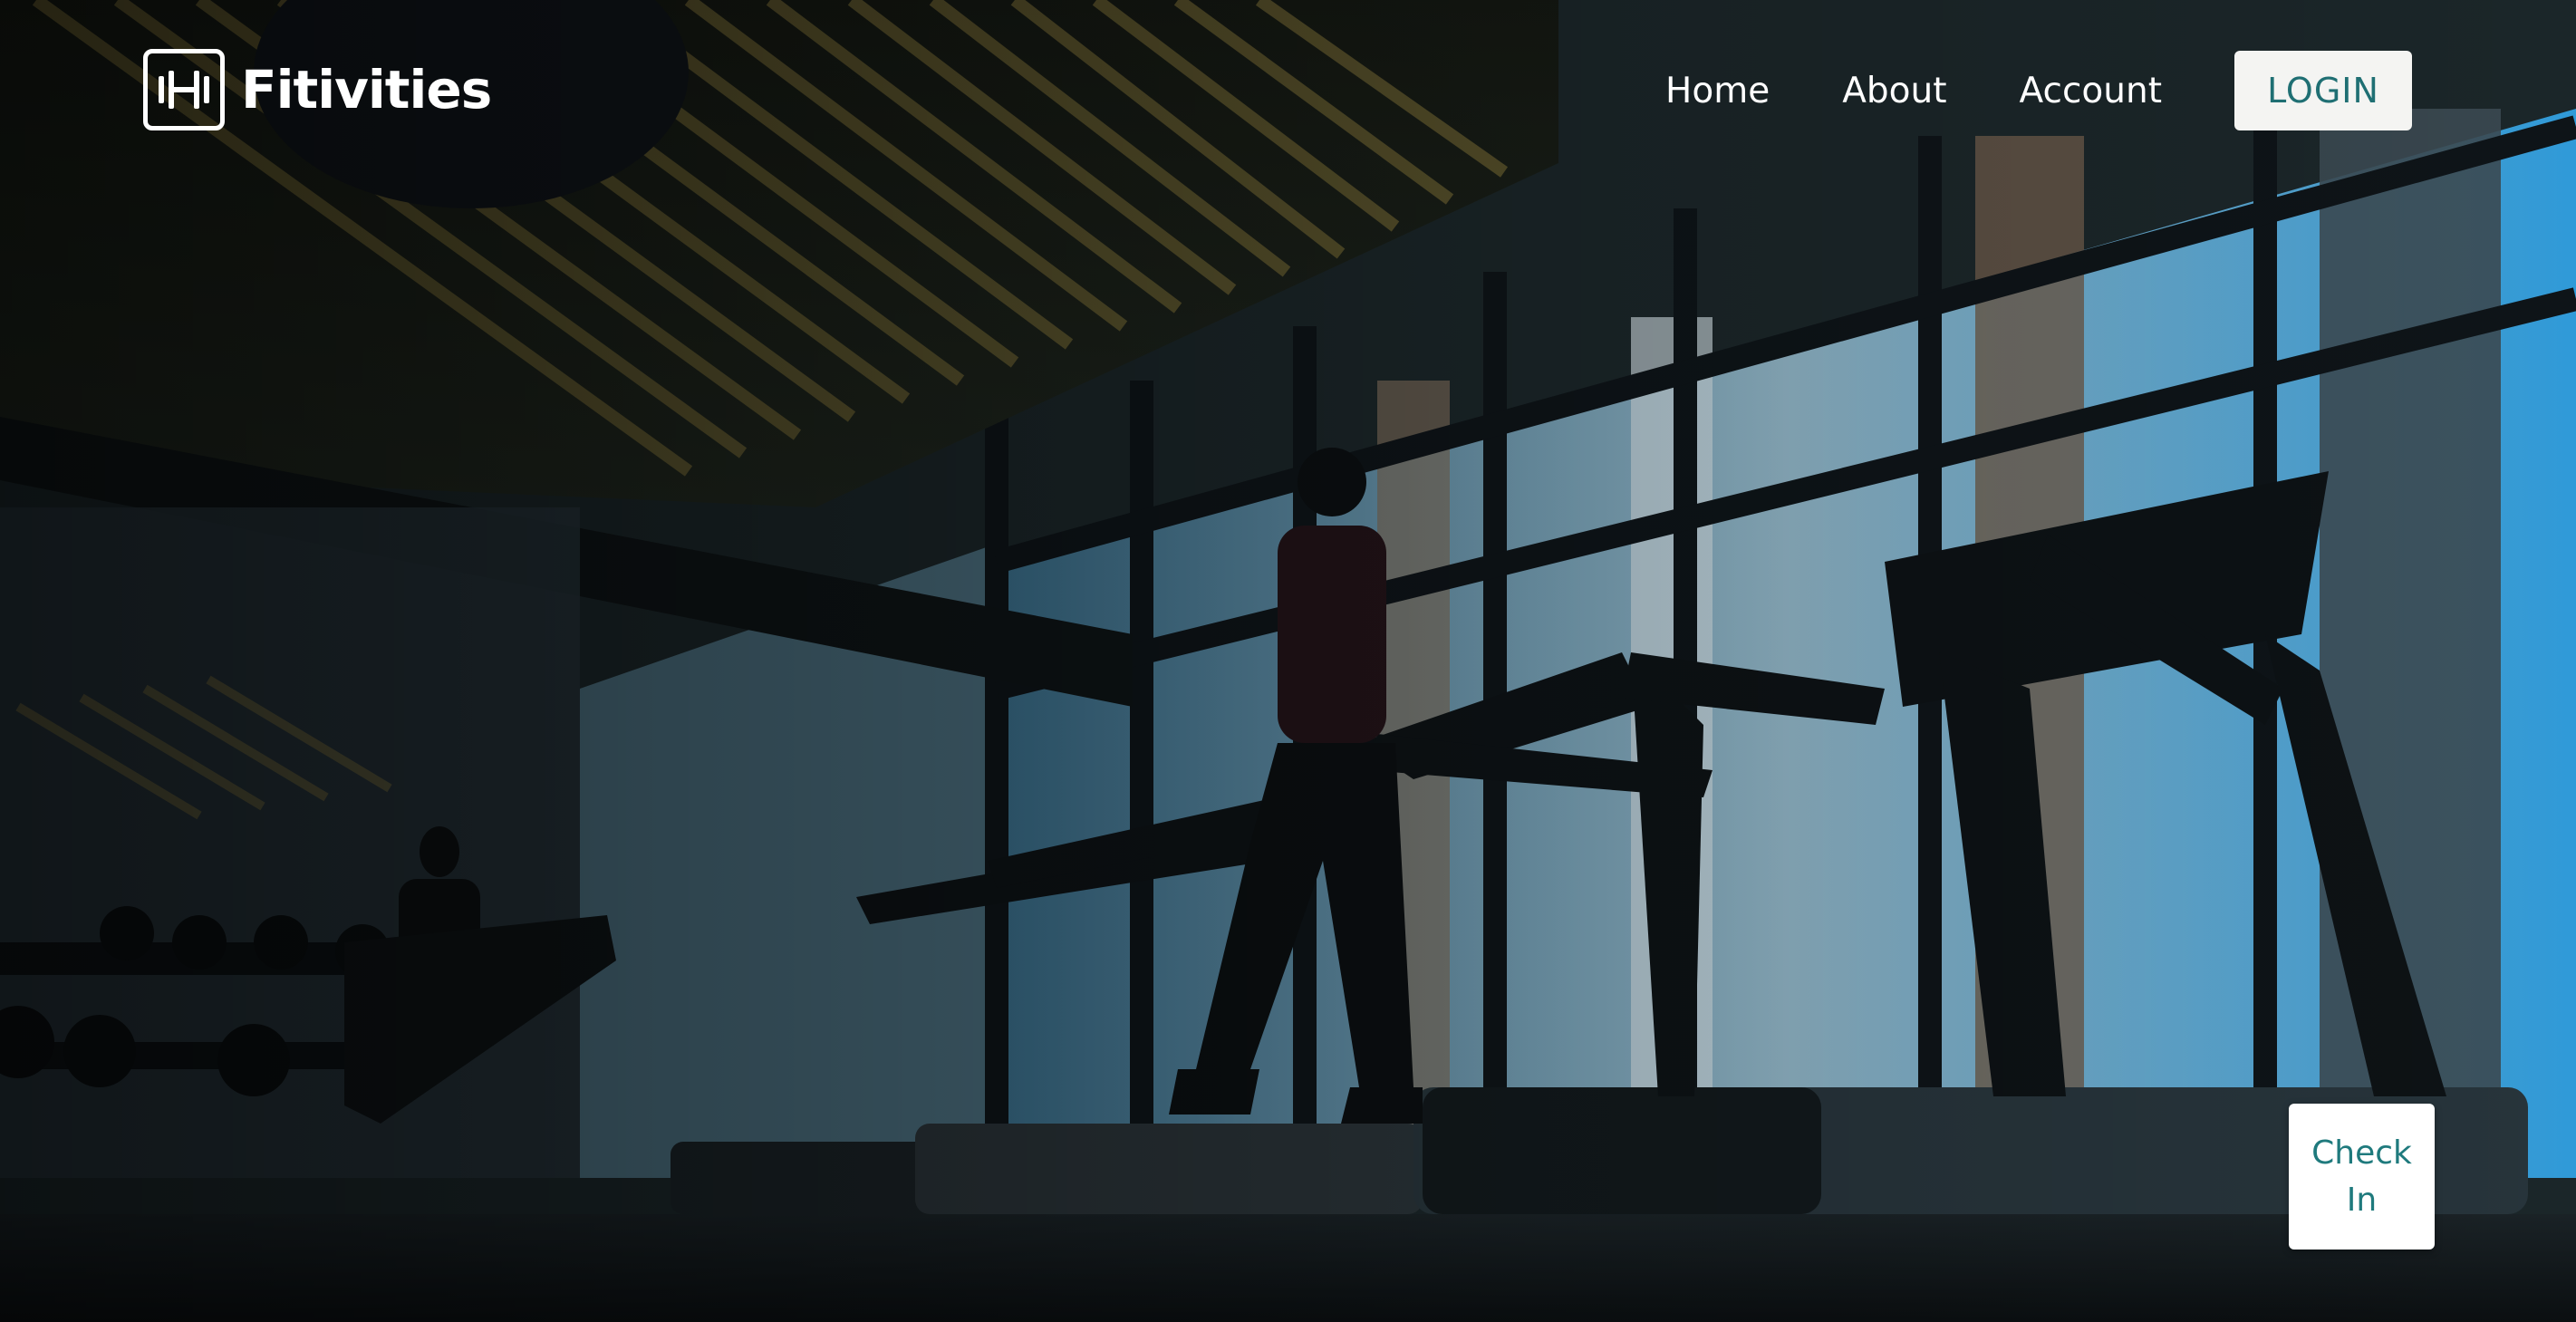  I want to click on nav-account-link: Account, so click(2091, 91).